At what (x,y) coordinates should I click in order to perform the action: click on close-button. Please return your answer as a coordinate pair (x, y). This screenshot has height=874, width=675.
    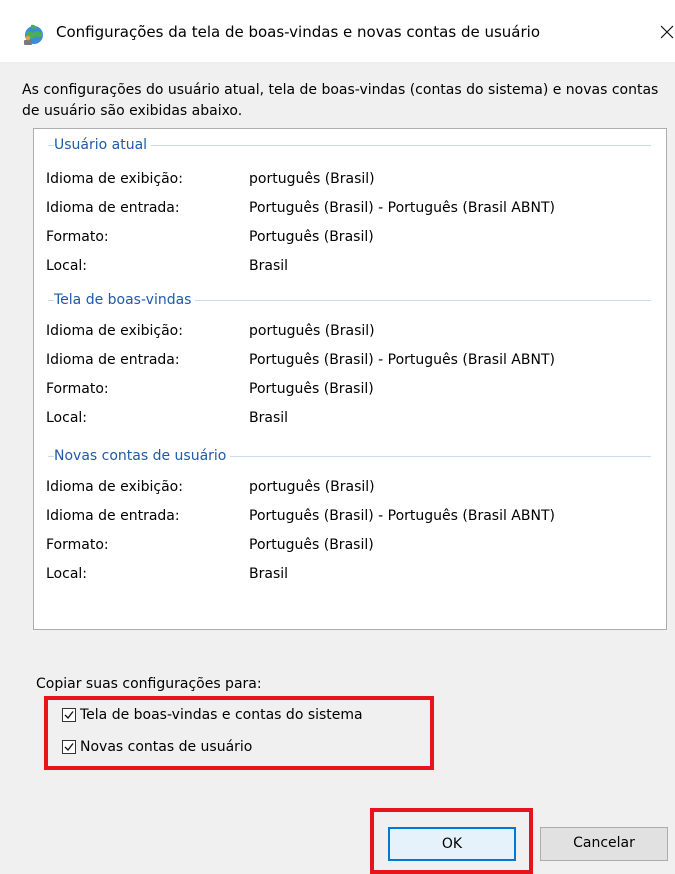
    Looking at the image, I should click on (664, 32).